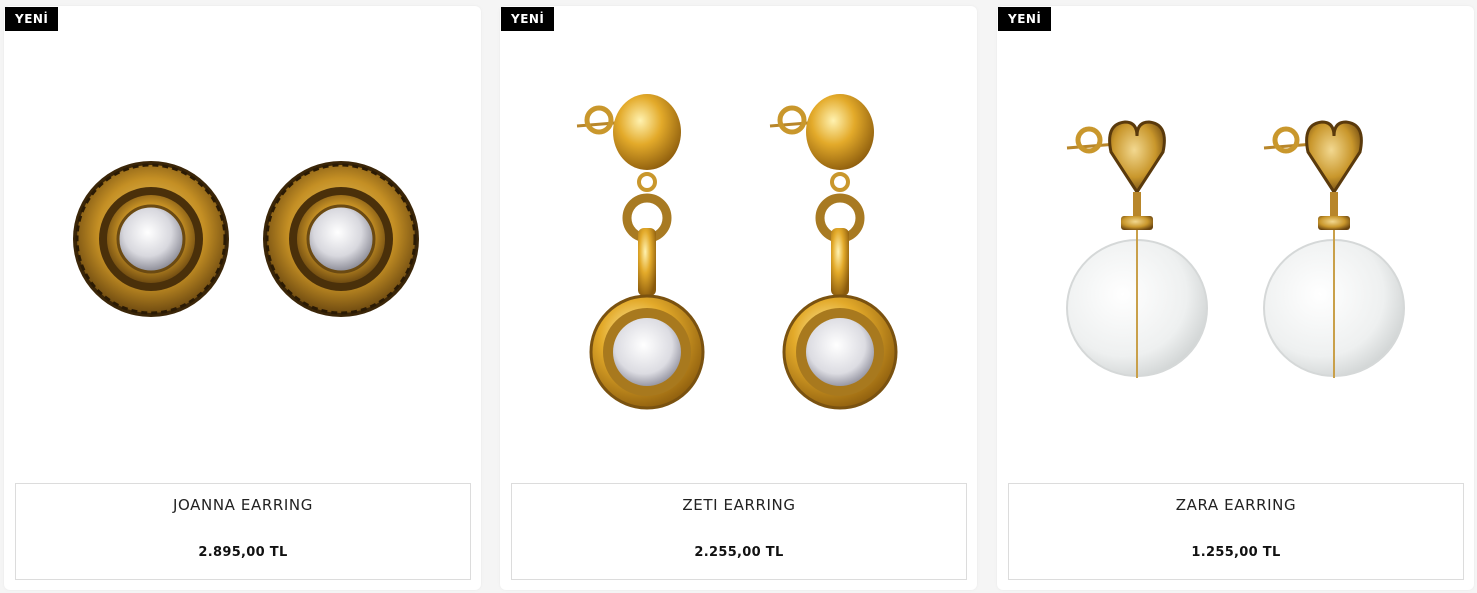  What do you see at coordinates (1236, 531) in the screenshot?
I see `product-info: ZARA EARRING 1.255,00 TL` at bounding box center [1236, 531].